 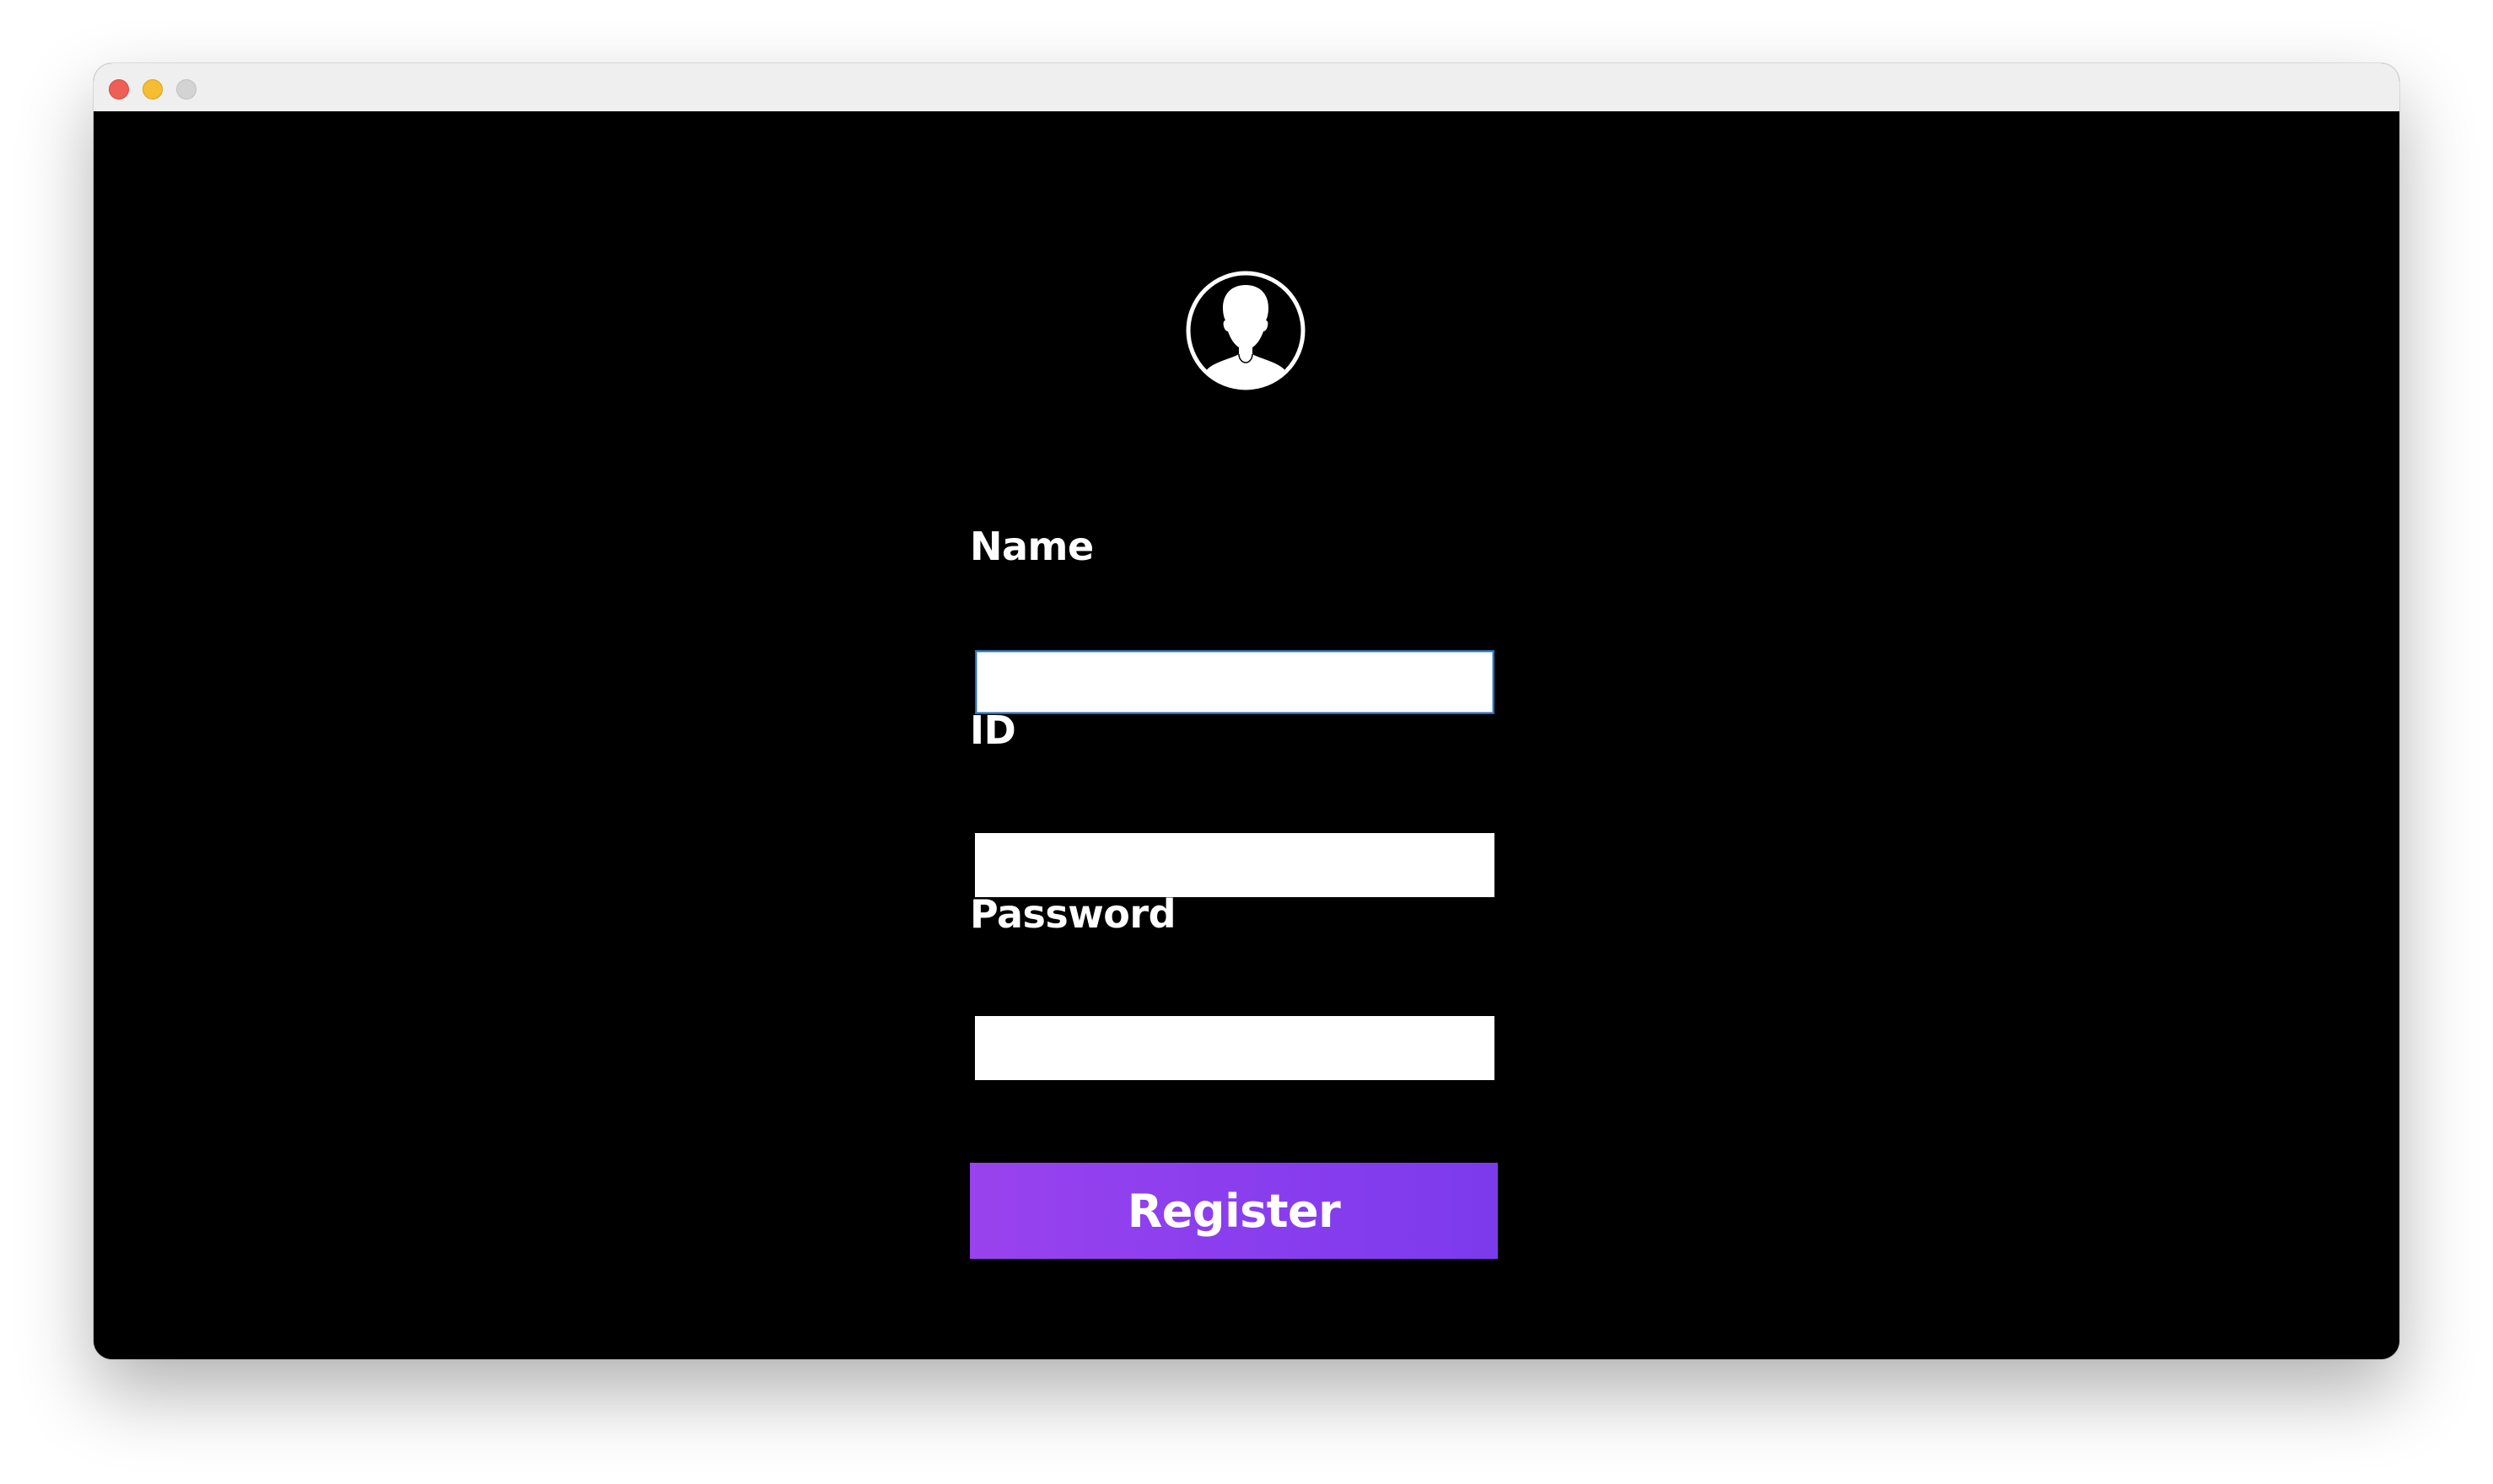 What do you see at coordinates (1234, 1211) in the screenshot?
I see `register-button: Register` at bounding box center [1234, 1211].